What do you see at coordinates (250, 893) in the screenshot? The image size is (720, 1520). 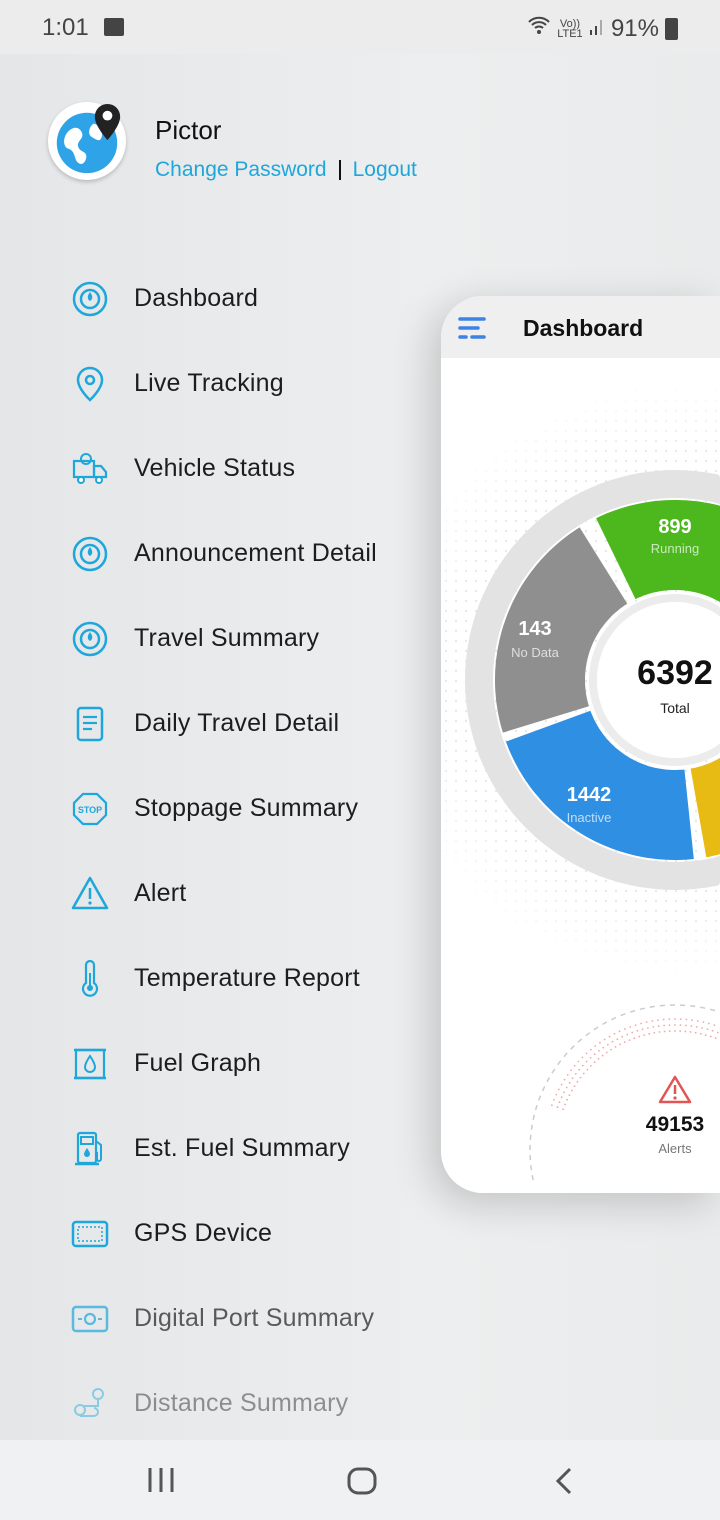 I see `menu-item-alert: Alert` at bounding box center [250, 893].